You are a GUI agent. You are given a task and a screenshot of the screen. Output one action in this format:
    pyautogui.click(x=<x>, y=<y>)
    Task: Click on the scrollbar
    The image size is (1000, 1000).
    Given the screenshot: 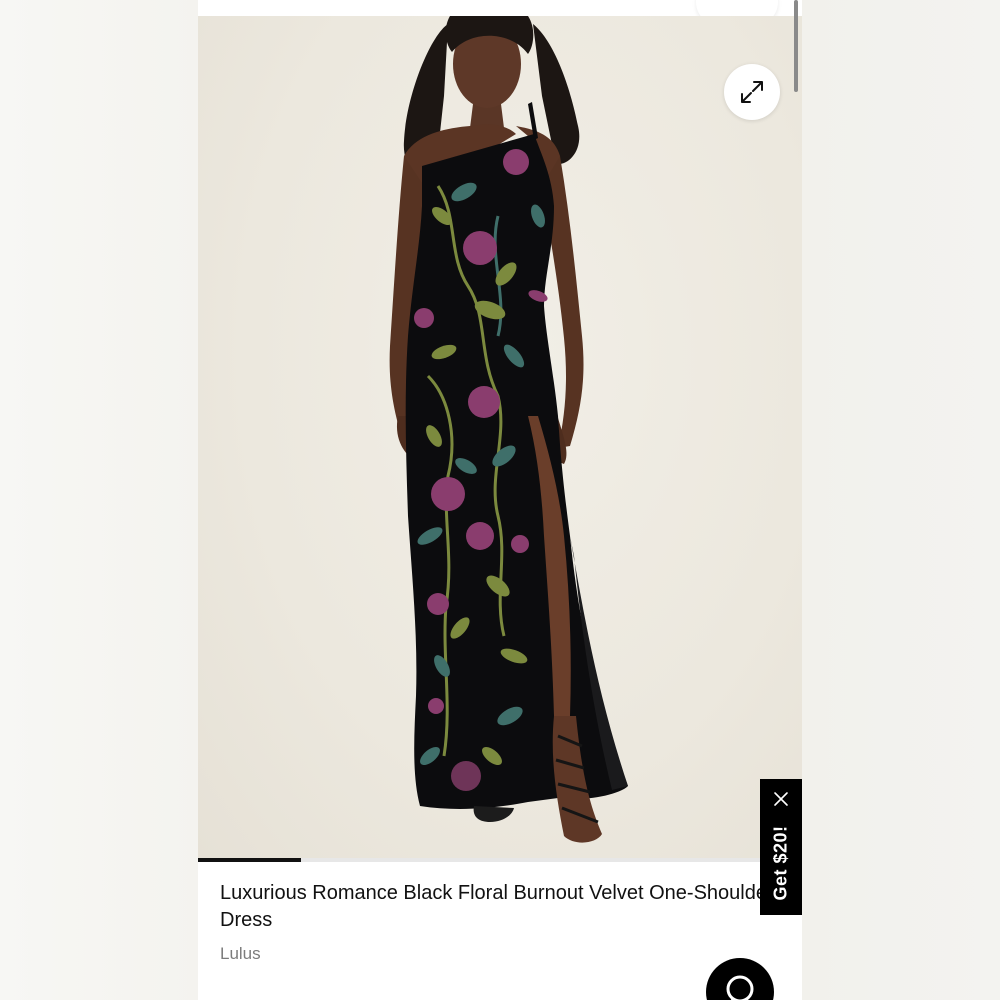 What is the action you would take?
    pyautogui.click(x=796, y=46)
    